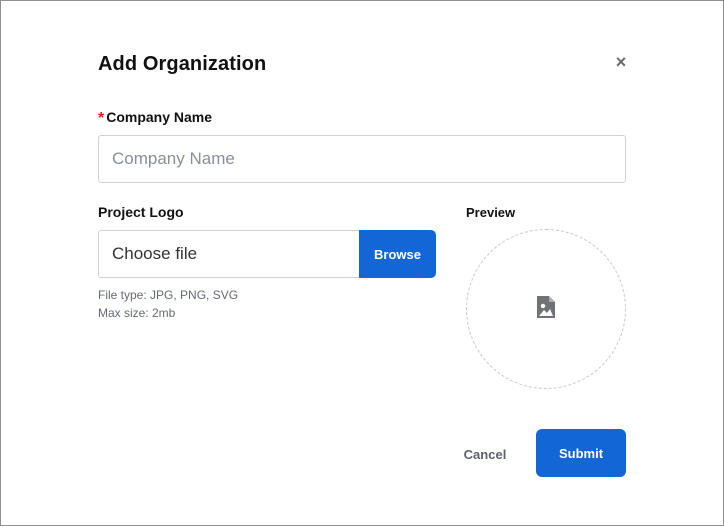 This screenshot has height=526, width=724. I want to click on company-name-label: * Company Name, so click(155, 119).